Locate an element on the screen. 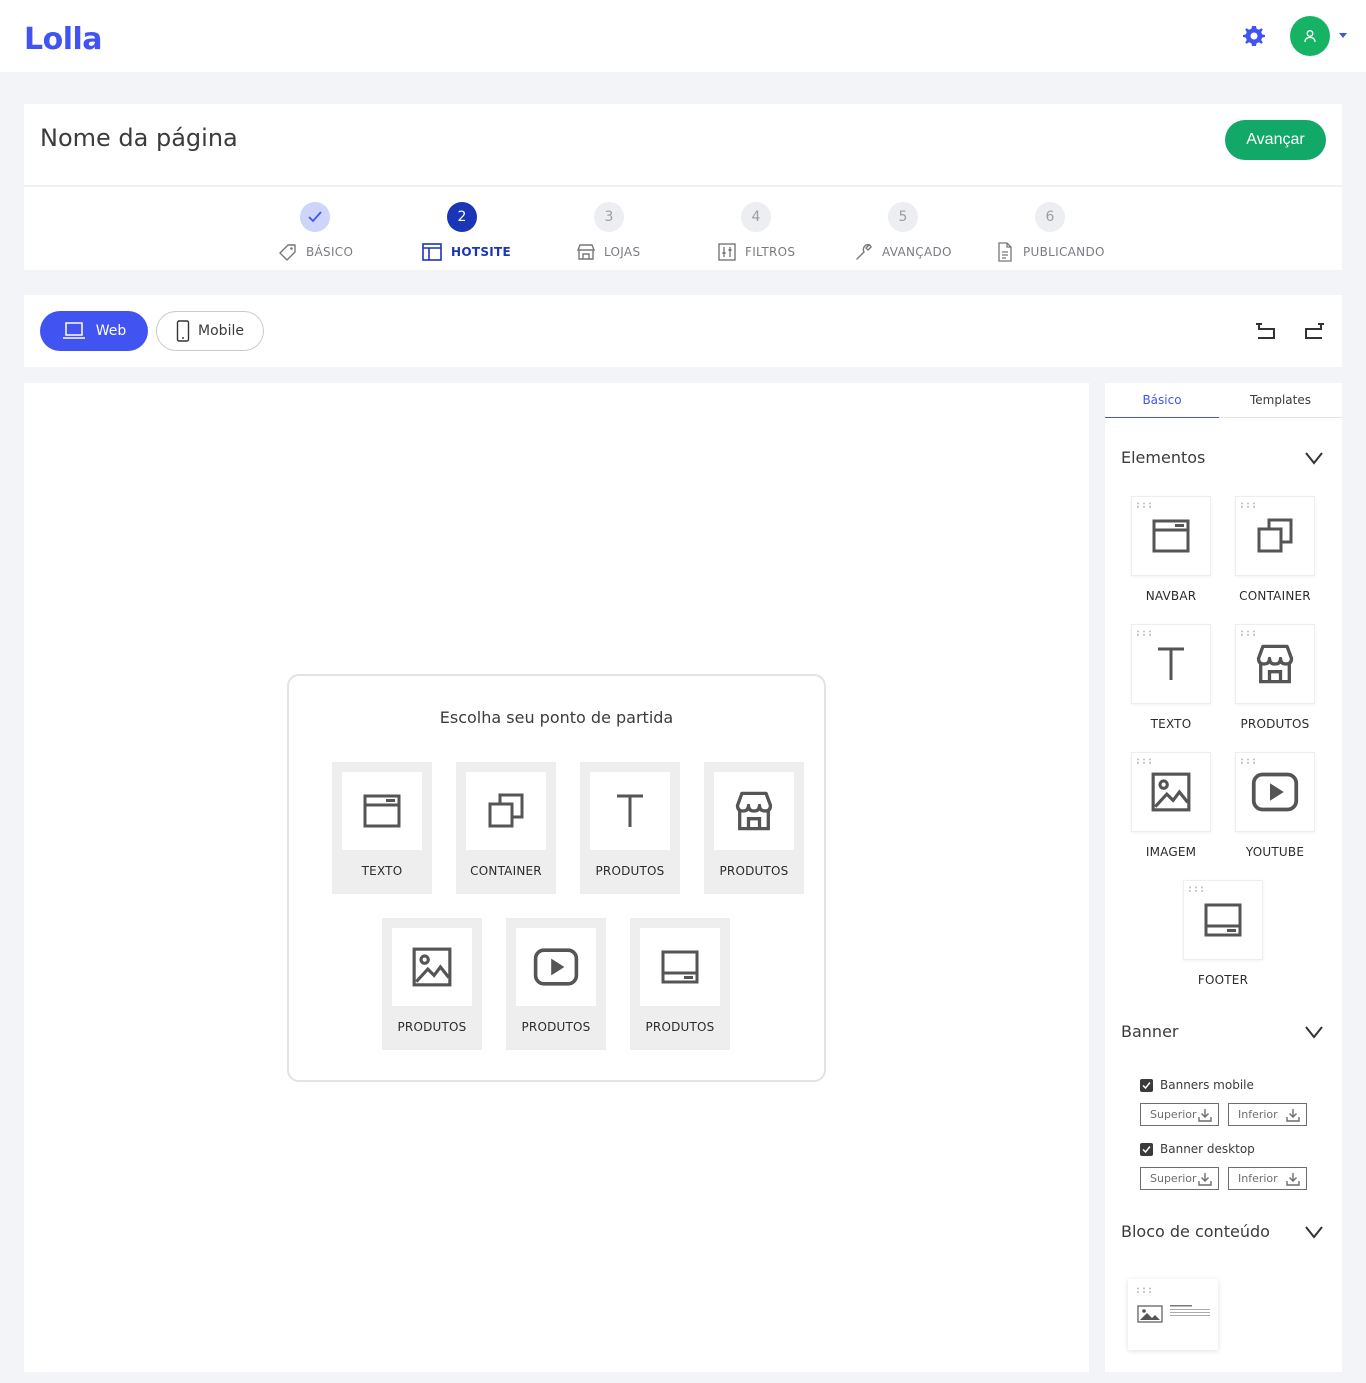  divider is located at coordinates (683, 186).